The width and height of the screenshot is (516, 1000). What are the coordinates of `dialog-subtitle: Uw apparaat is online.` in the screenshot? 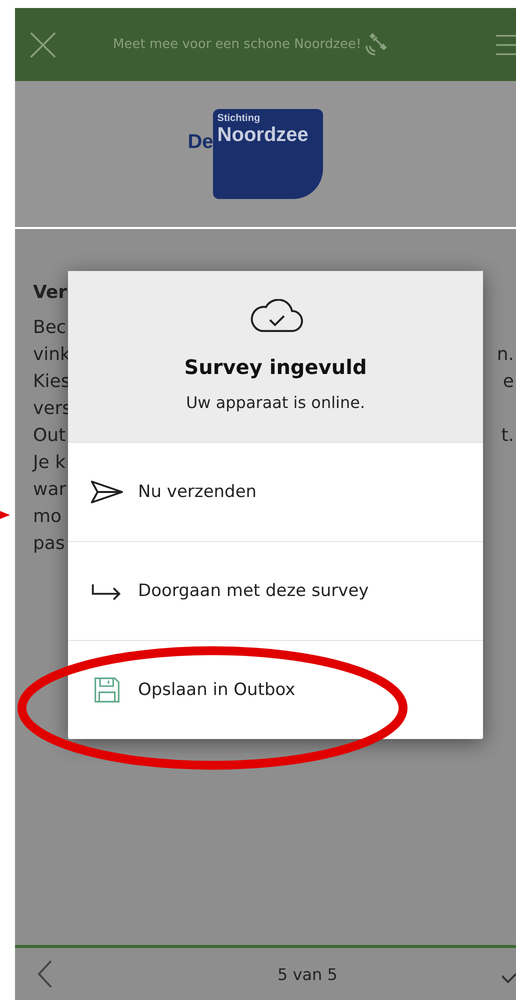 It's located at (276, 402).